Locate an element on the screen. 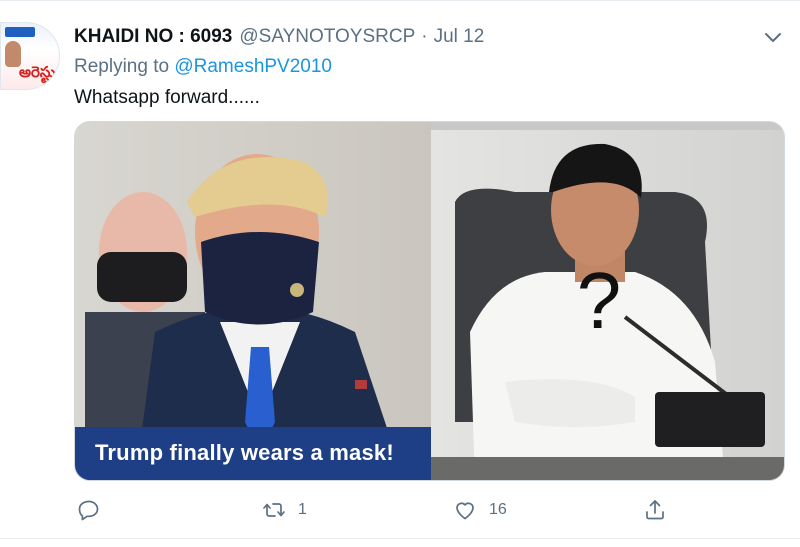 This screenshot has height=547, width=800. retweet-icon is located at coordinates (274, 510).